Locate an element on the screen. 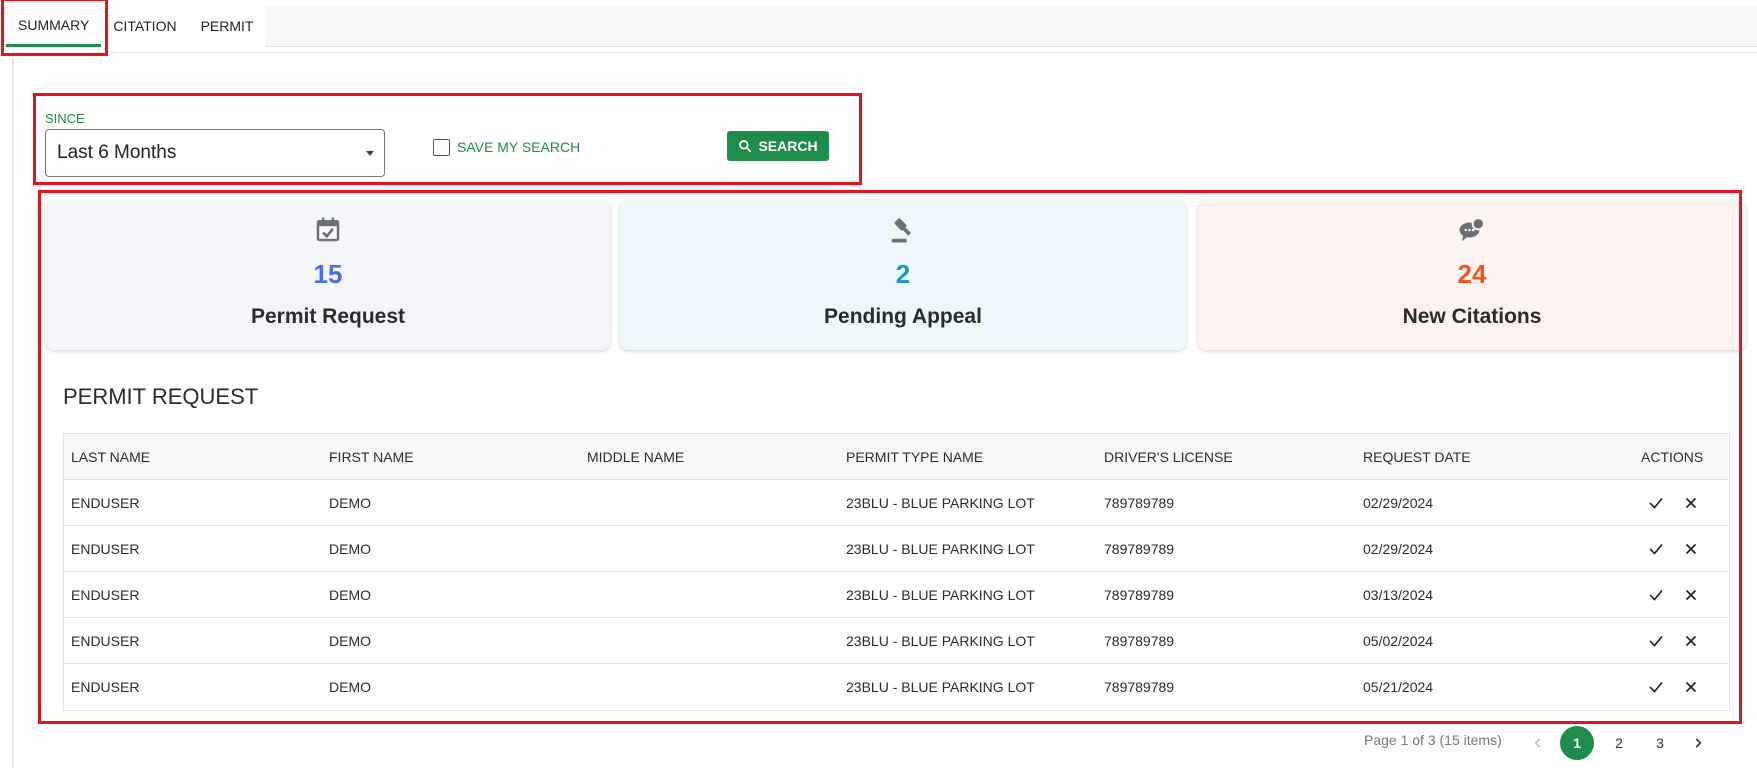 The width and height of the screenshot is (1757, 768). page-button-3: 3 is located at coordinates (1660, 743).